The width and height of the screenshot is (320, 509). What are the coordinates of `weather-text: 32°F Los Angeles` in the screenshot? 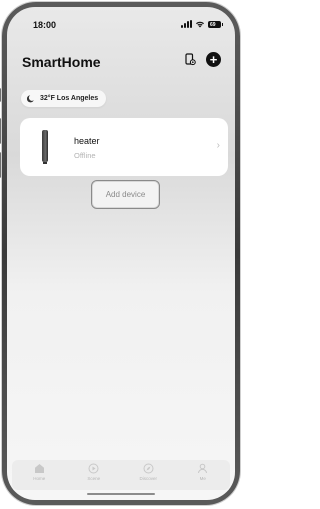 It's located at (69, 98).